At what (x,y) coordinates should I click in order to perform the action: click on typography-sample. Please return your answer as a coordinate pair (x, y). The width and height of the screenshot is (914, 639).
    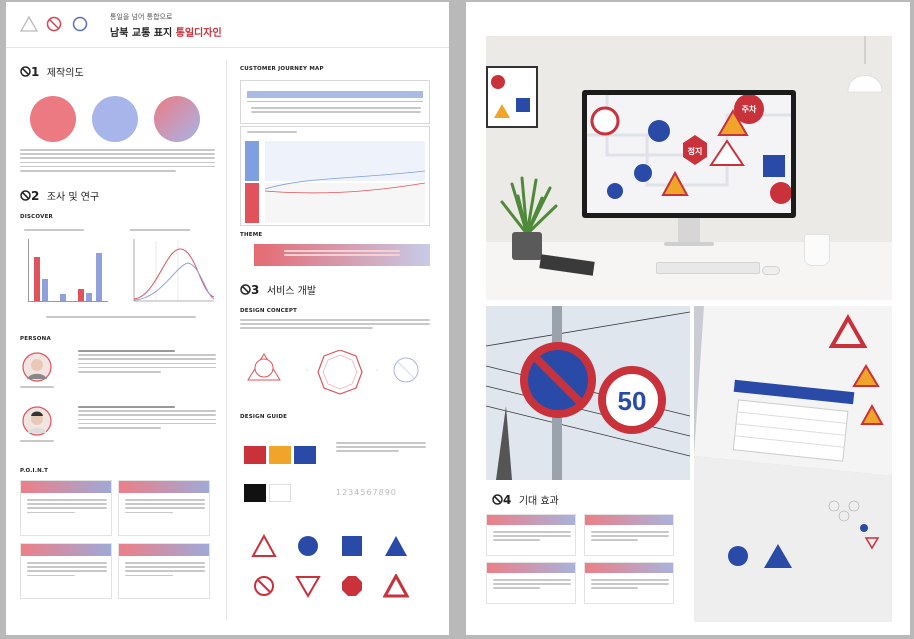
    Looking at the image, I should click on (381, 448).